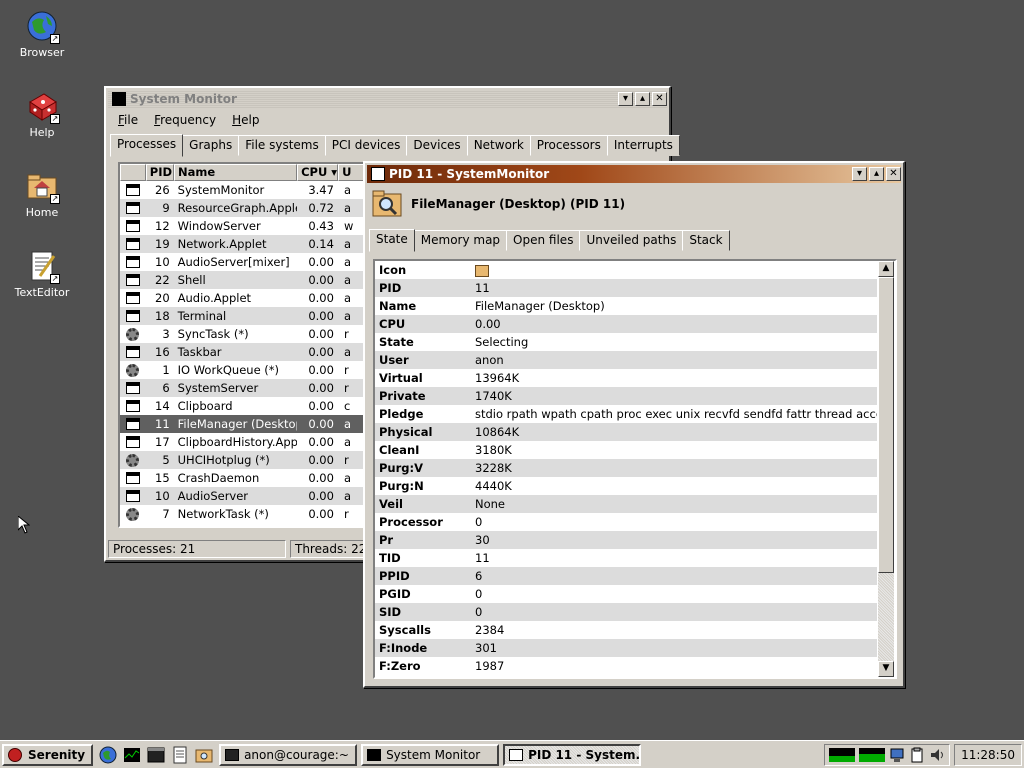  I want to click on table-row: 3 SyncTask (*) 0.00 r, so click(243, 334).